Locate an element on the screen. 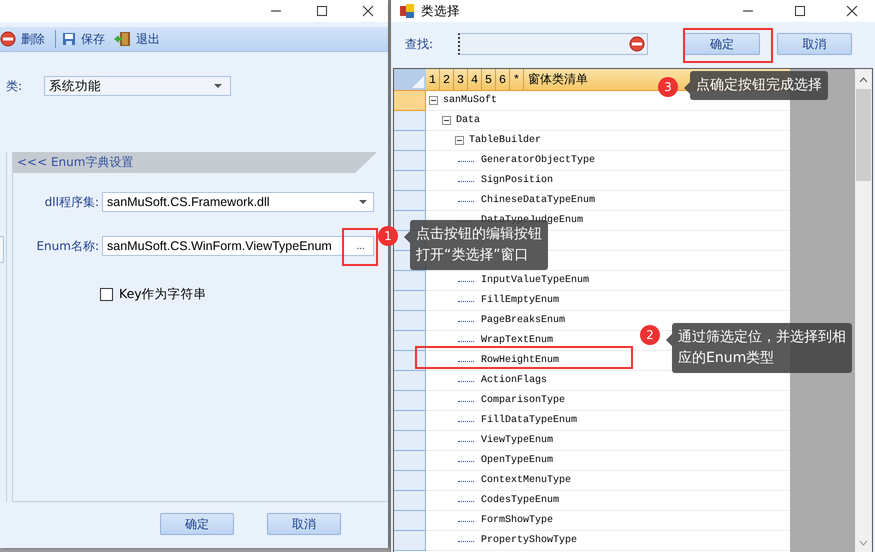  group-header: <<< Enum字典设置 is located at coordinates (195, 162).